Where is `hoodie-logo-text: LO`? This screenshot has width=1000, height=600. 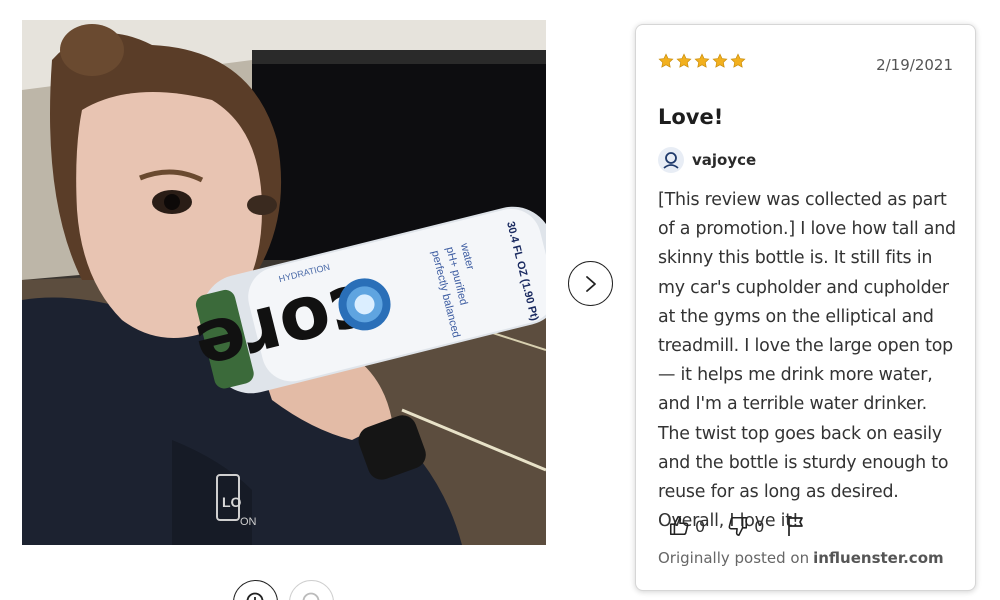
hoodie-logo-text: LO is located at coordinates (232, 502).